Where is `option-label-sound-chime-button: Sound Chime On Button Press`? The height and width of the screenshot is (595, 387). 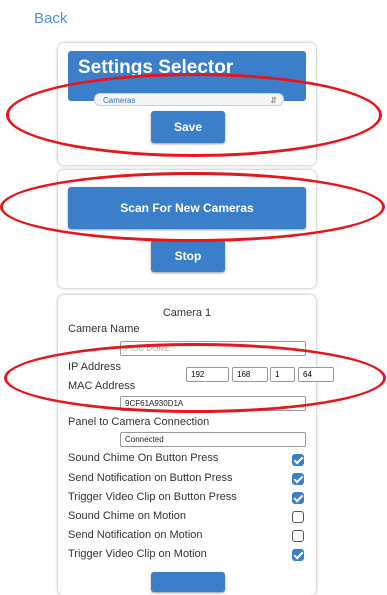
option-label-sound-chime-button: Sound Chime On Button Press is located at coordinates (143, 458).